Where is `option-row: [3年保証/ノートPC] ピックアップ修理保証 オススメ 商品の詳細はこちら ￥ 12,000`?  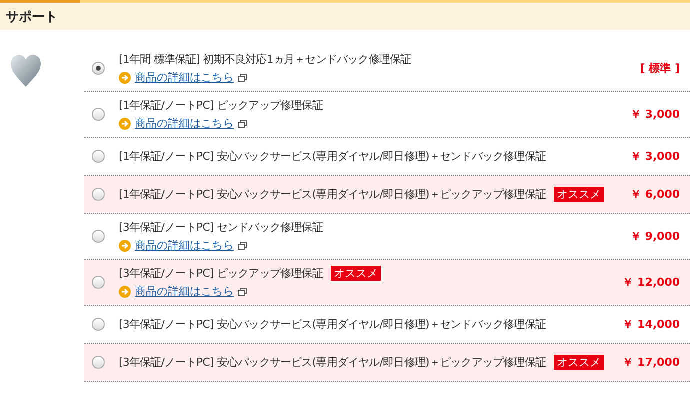 option-row: [3年保証/ノートPC] ピックアップ修理保証 オススメ 商品の詳細はこちら ￥ 12,000 is located at coordinates (387, 283).